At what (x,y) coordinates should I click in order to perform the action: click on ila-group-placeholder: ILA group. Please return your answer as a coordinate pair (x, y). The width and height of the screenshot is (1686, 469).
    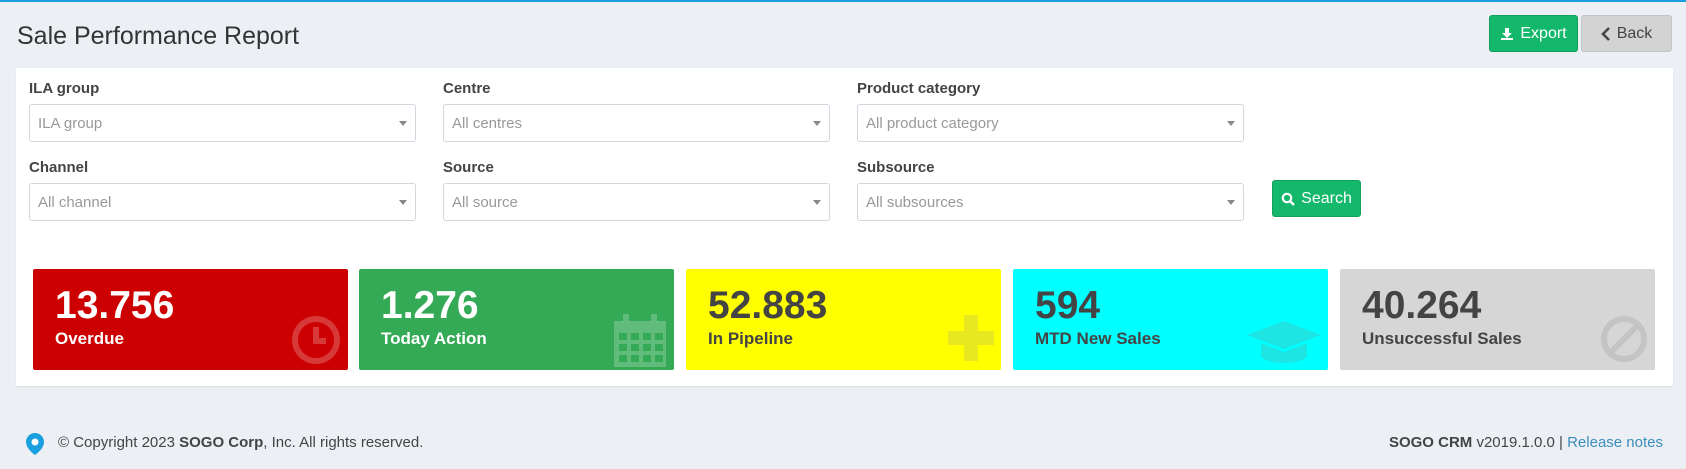
    Looking at the image, I should click on (70, 123).